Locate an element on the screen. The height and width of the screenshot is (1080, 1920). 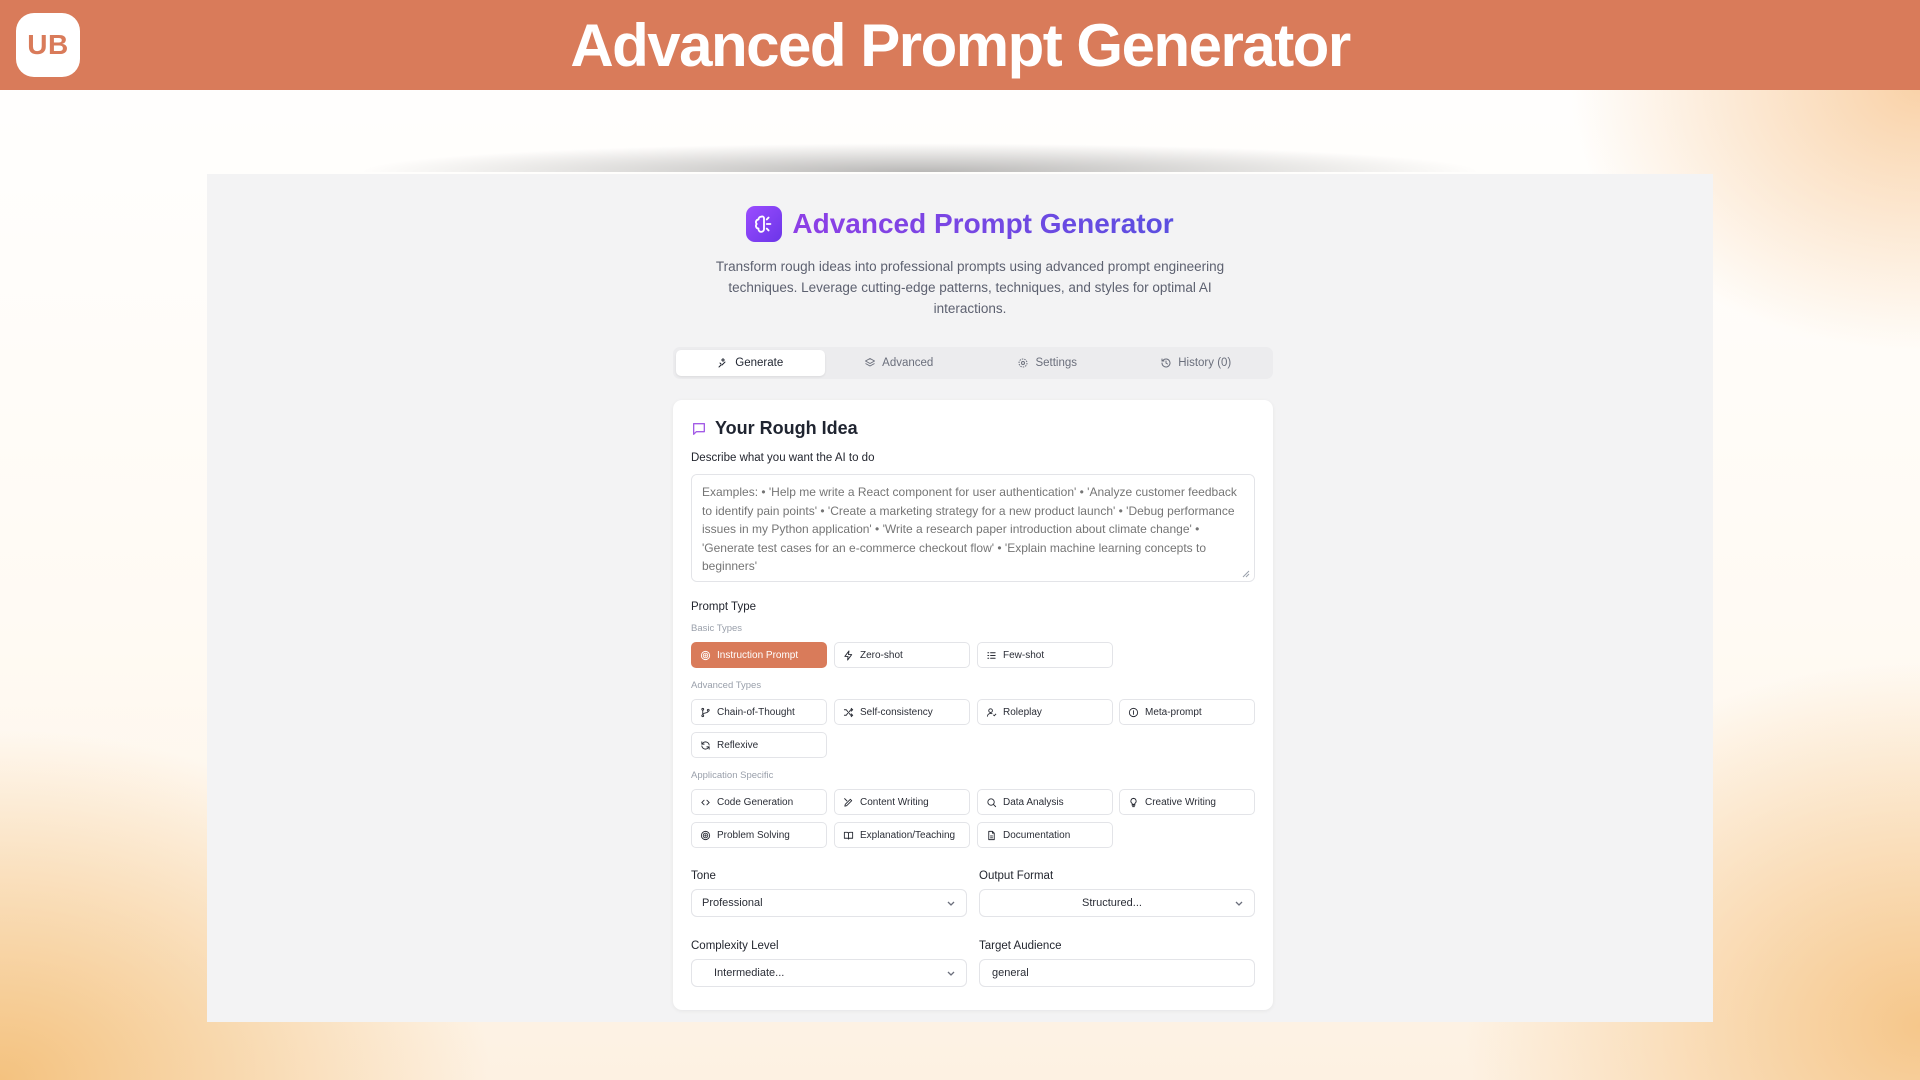
chip-zero-shot: Zero-shot is located at coordinates (902, 655).